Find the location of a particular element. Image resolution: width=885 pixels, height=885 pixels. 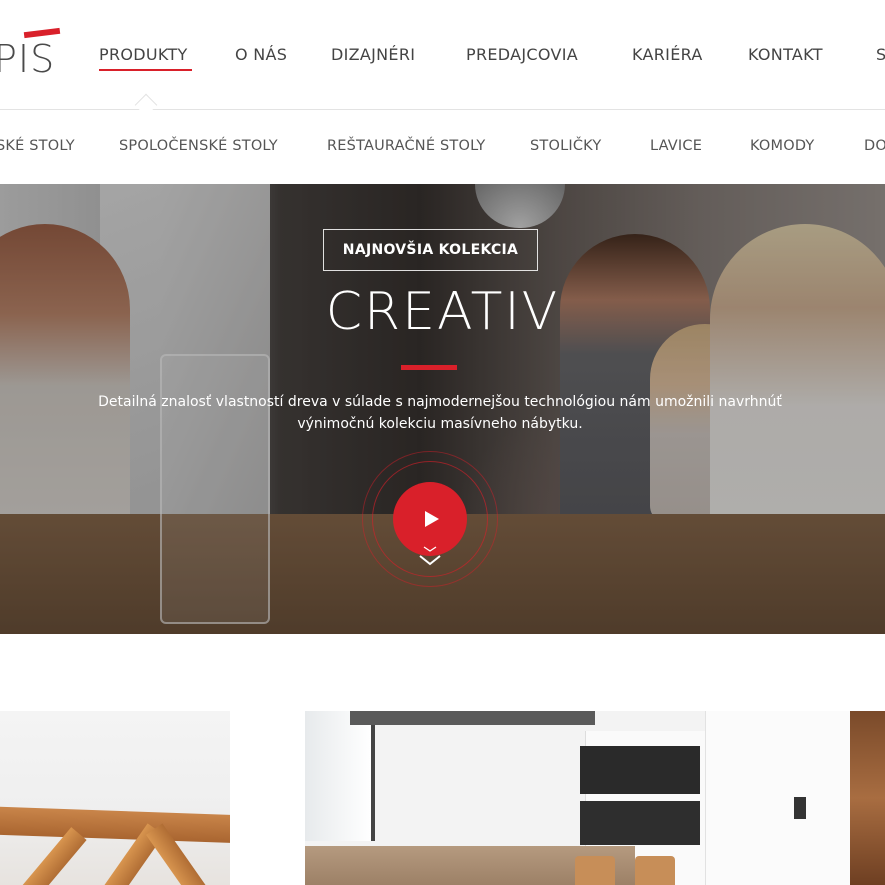

scroll-down-button is located at coordinates (430, 559).